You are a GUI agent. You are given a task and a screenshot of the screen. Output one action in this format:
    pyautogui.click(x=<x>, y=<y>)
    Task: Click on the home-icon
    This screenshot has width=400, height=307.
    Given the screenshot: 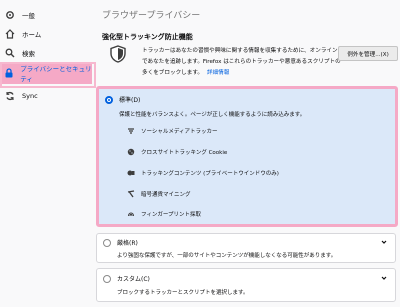 What is the action you would take?
    pyautogui.click(x=10, y=34)
    